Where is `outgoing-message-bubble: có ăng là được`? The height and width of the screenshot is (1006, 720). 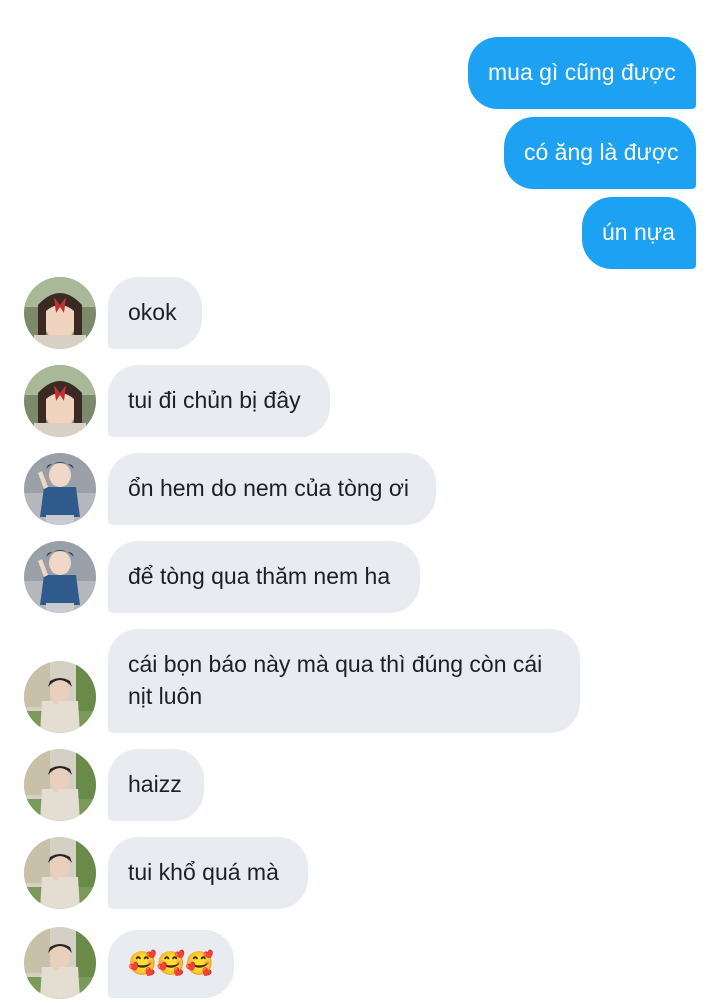
outgoing-message-bubble: có ăng là được is located at coordinates (600, 153).